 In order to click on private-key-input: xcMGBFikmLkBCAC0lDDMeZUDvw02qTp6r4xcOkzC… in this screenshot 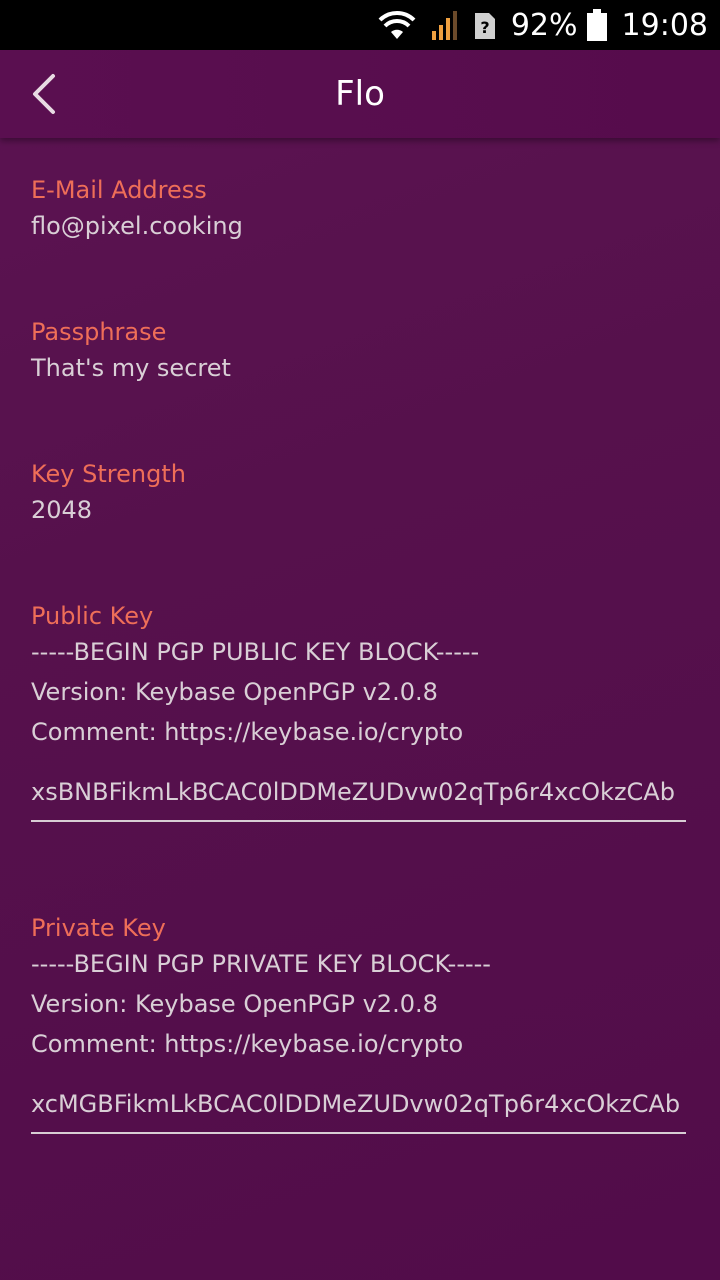, I will do `click(358, 1109)`.